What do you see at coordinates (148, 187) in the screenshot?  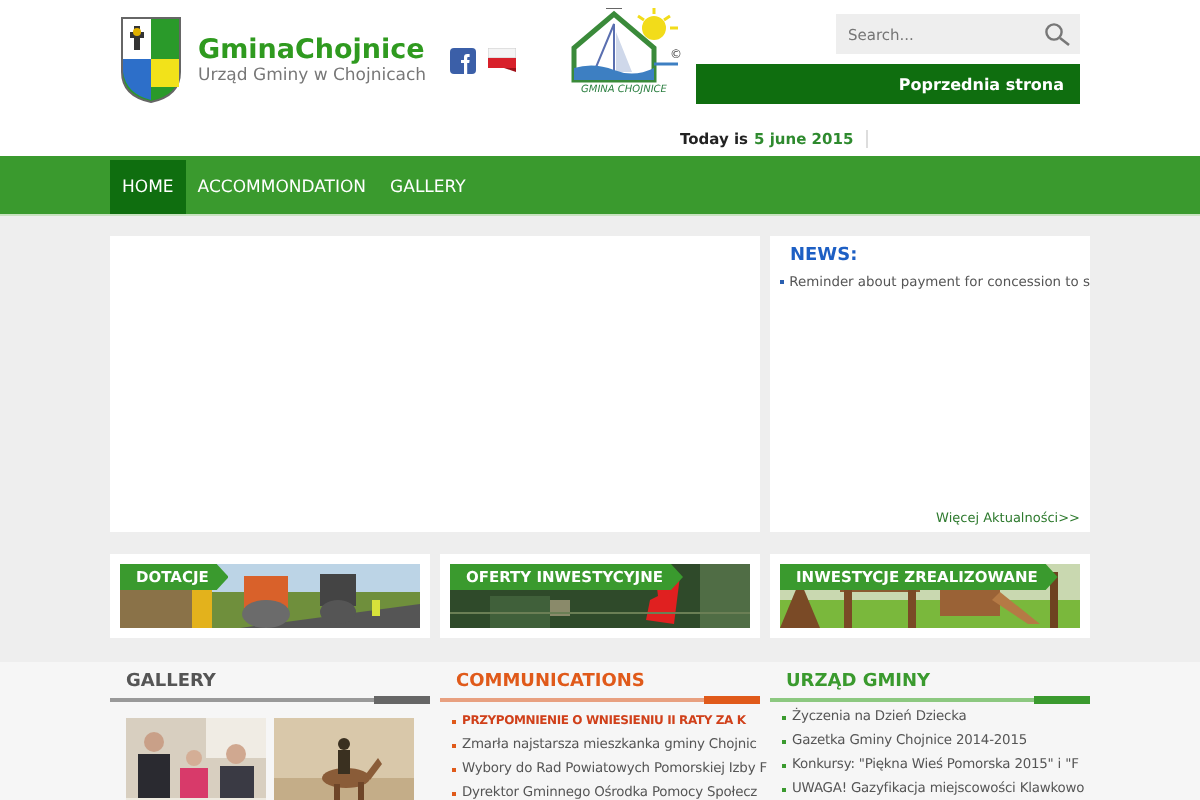 I see `nav-tab: HOME` at bounding box center [148, 187].